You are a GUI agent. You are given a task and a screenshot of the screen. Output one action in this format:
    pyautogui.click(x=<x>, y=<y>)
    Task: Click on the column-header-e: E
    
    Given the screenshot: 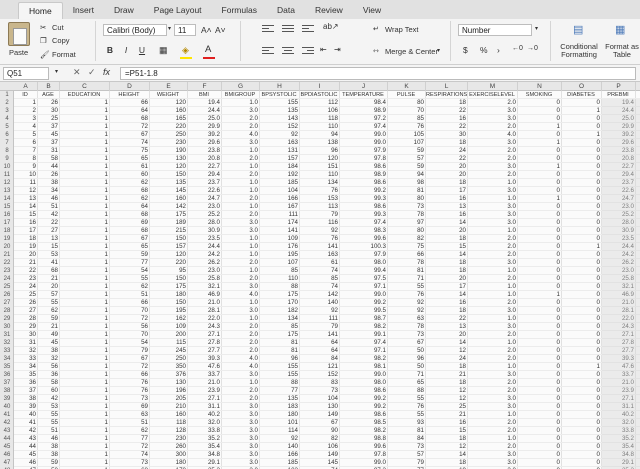 What is the action you would take?
    pyautogui.click(x=169, y=86)
    